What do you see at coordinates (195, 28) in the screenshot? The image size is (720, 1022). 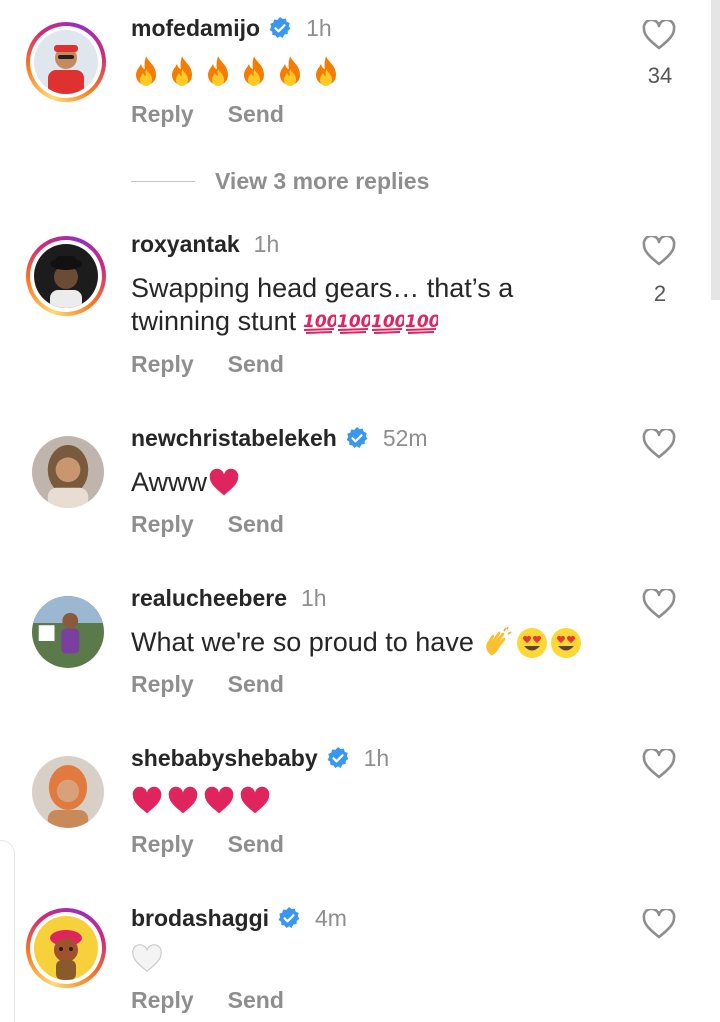 I see `username: mofedamijo` at bounding box center [195, 28].